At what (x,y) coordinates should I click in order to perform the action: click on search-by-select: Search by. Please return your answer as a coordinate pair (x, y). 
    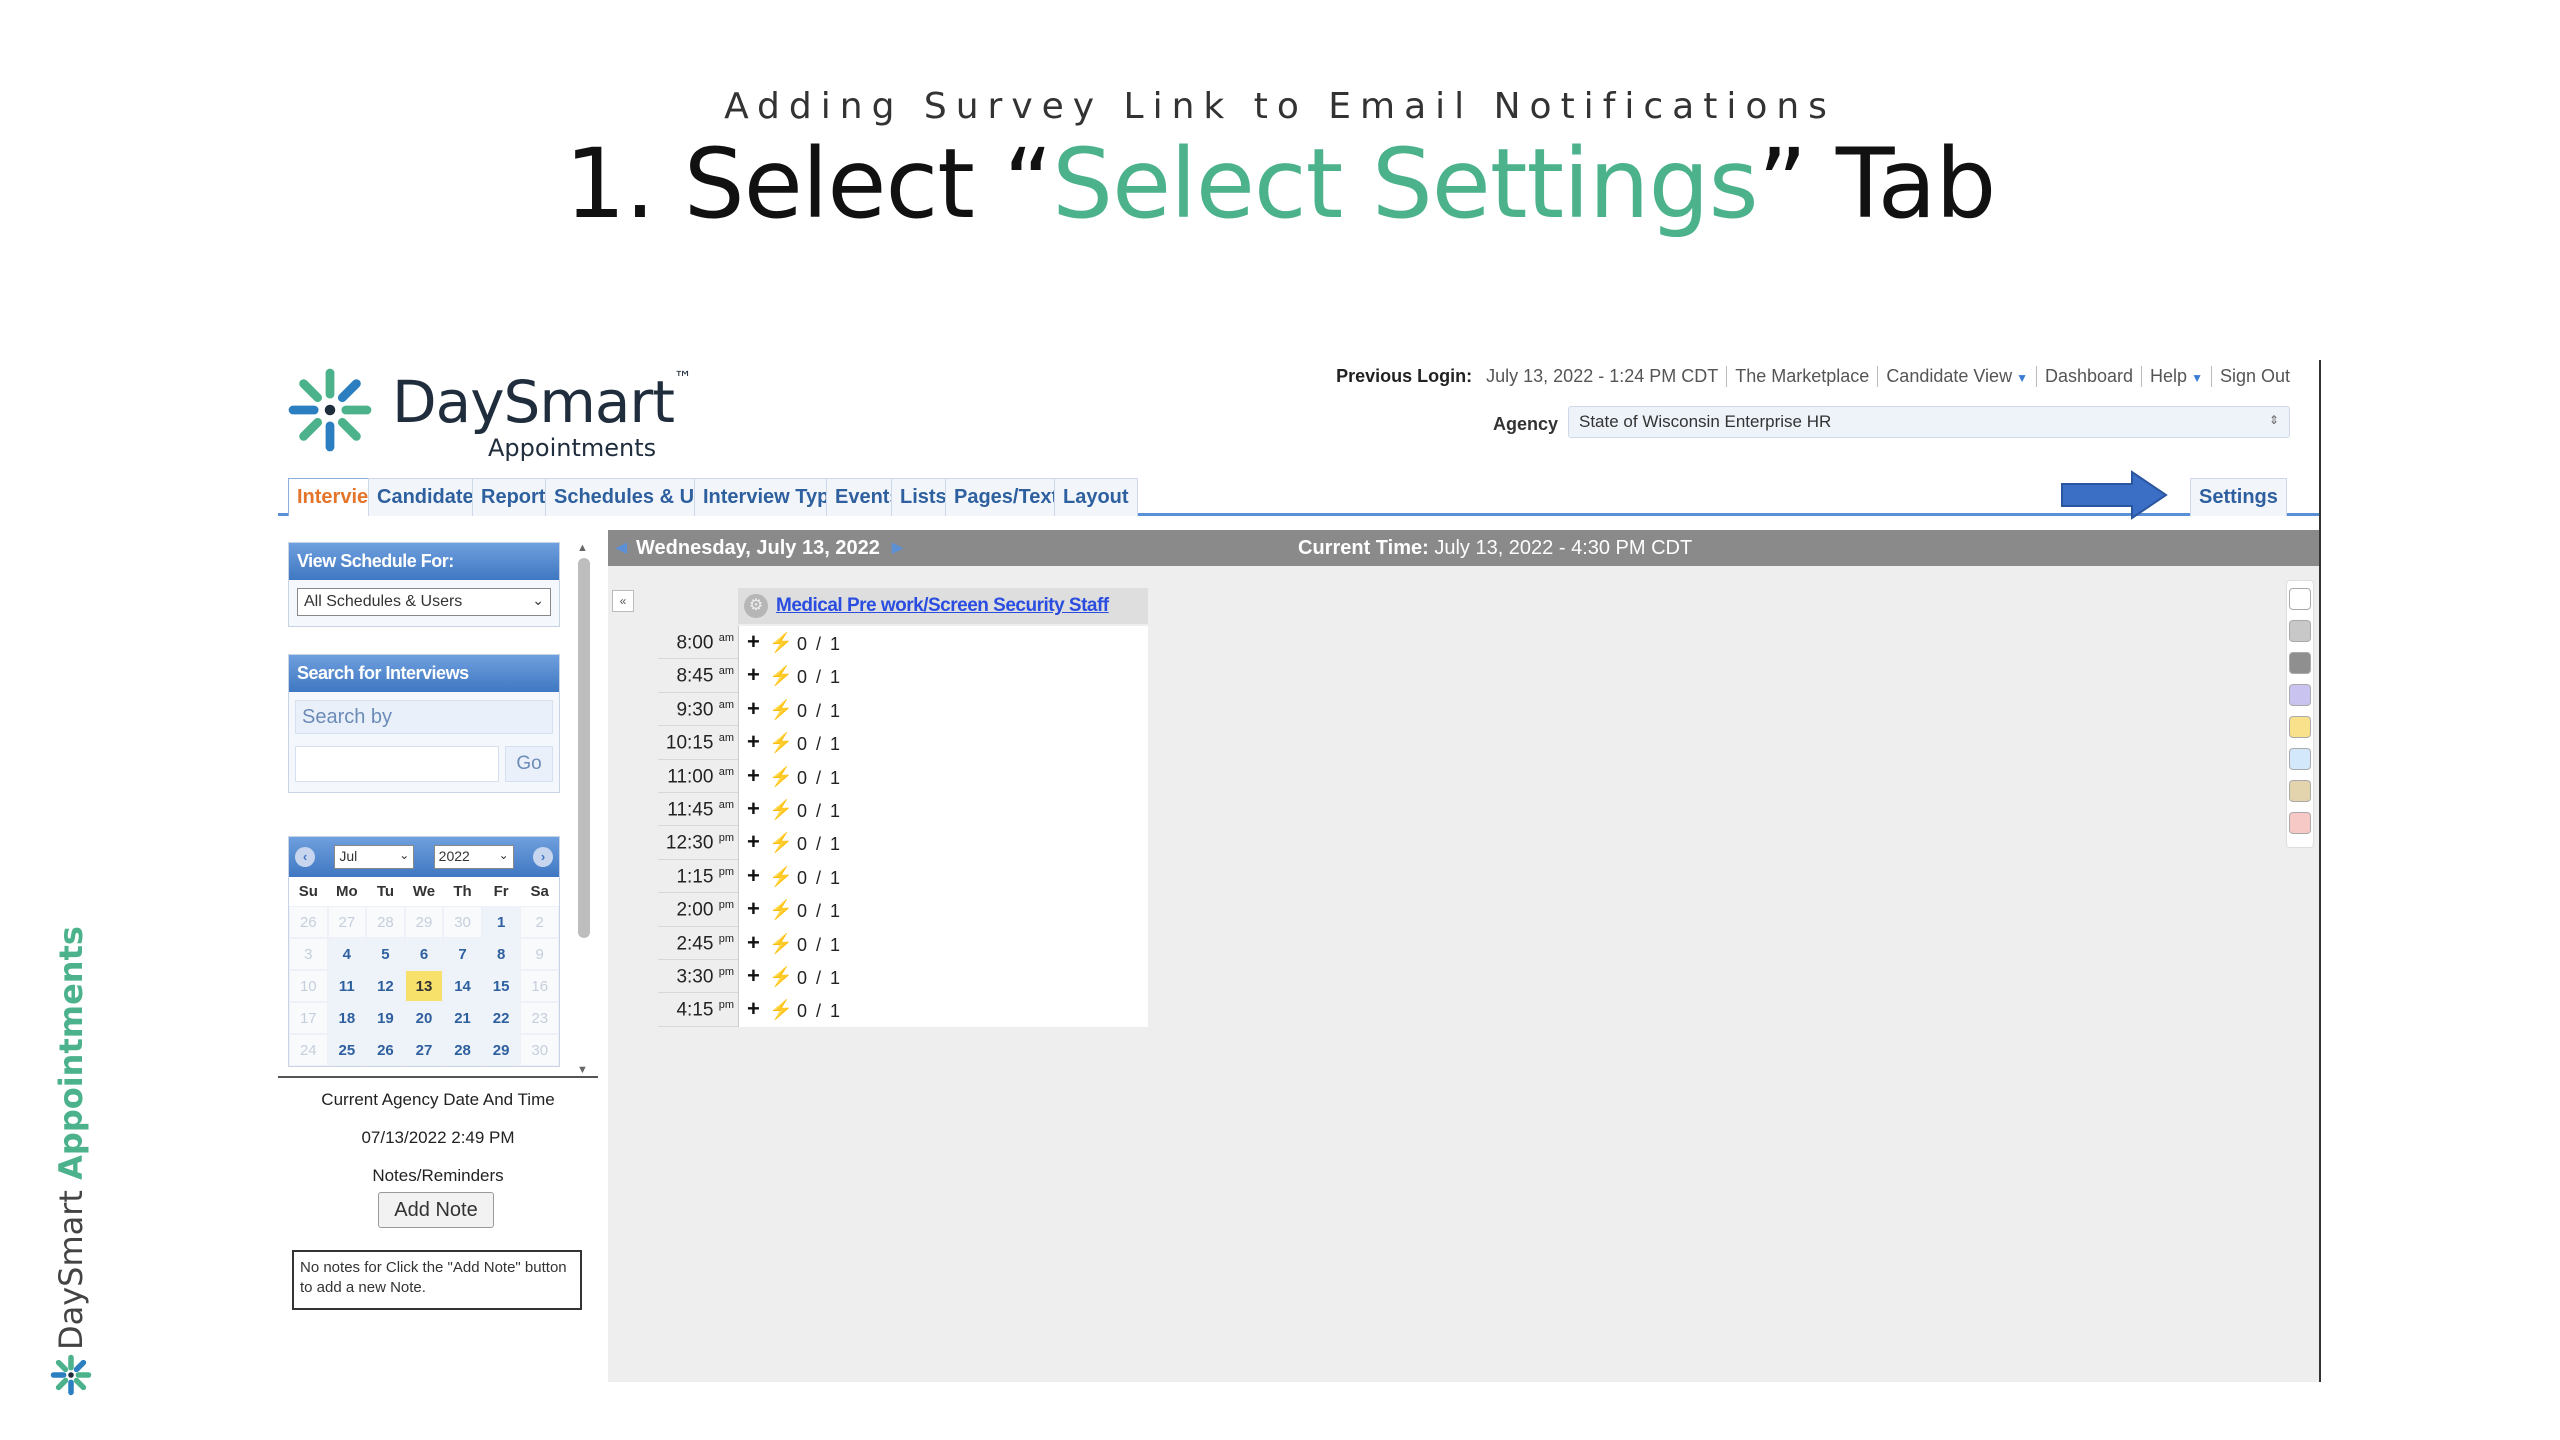
    Looking at the image, I should click on (424, 717).